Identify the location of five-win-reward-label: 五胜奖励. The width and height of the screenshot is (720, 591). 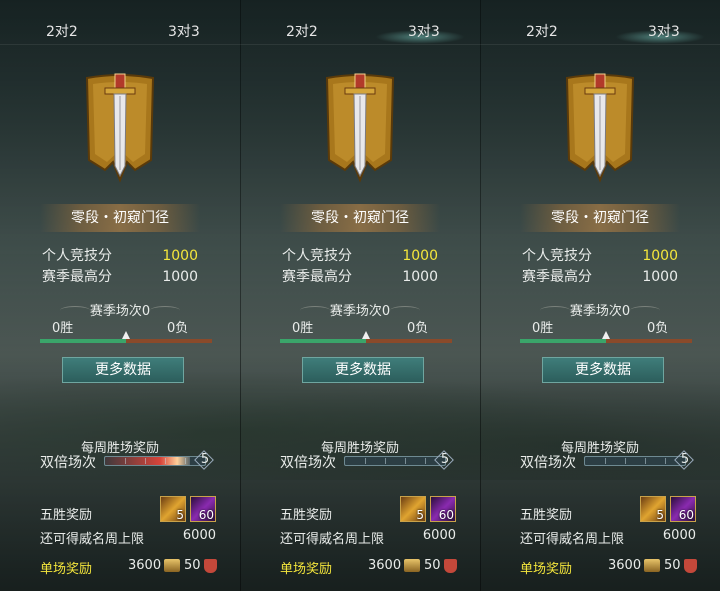
(306, 515).